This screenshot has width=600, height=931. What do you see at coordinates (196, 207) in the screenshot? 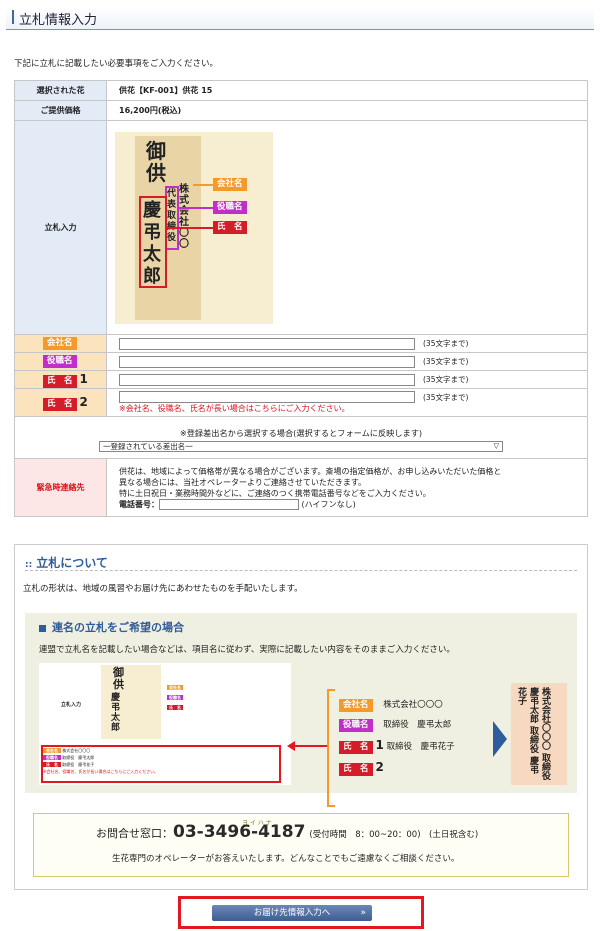
I see `plate-role-line` at bounding box center [196, 207].